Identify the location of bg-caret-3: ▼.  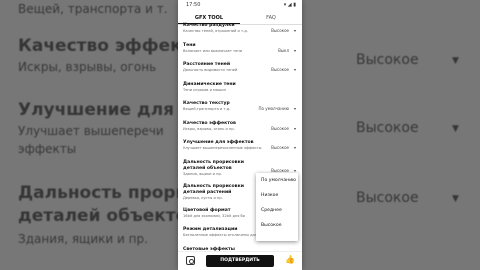
(455, 199).